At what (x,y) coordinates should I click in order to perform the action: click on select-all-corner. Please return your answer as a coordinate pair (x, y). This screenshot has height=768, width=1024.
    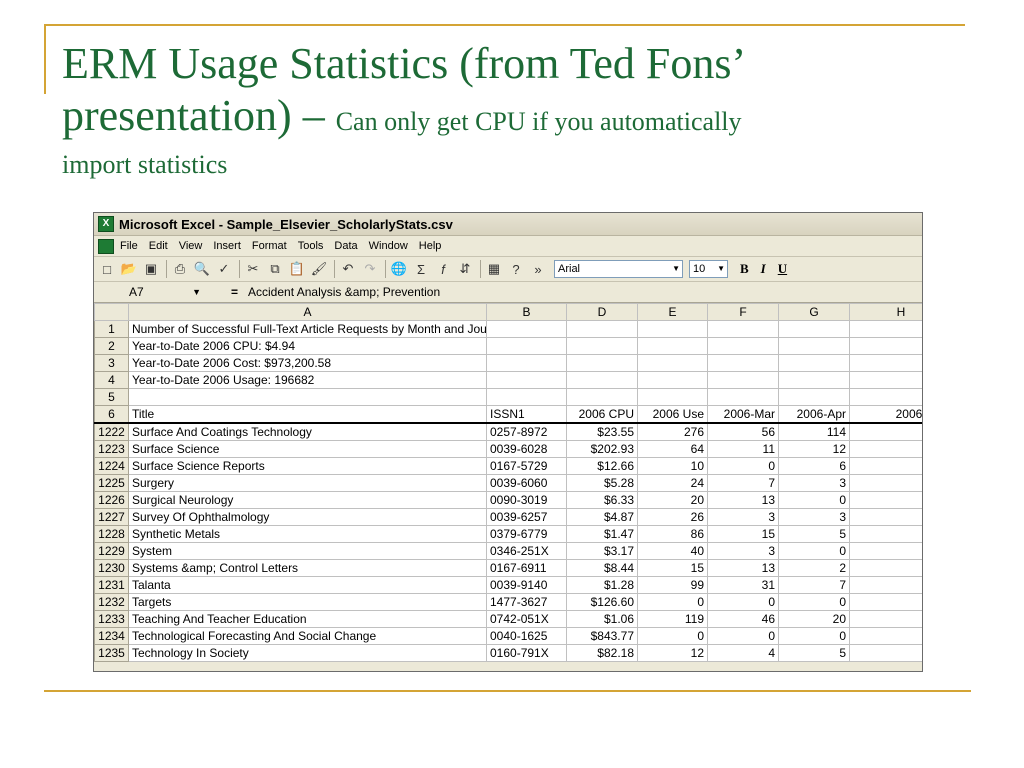
    Looking at the image, I should click on (111, 312).